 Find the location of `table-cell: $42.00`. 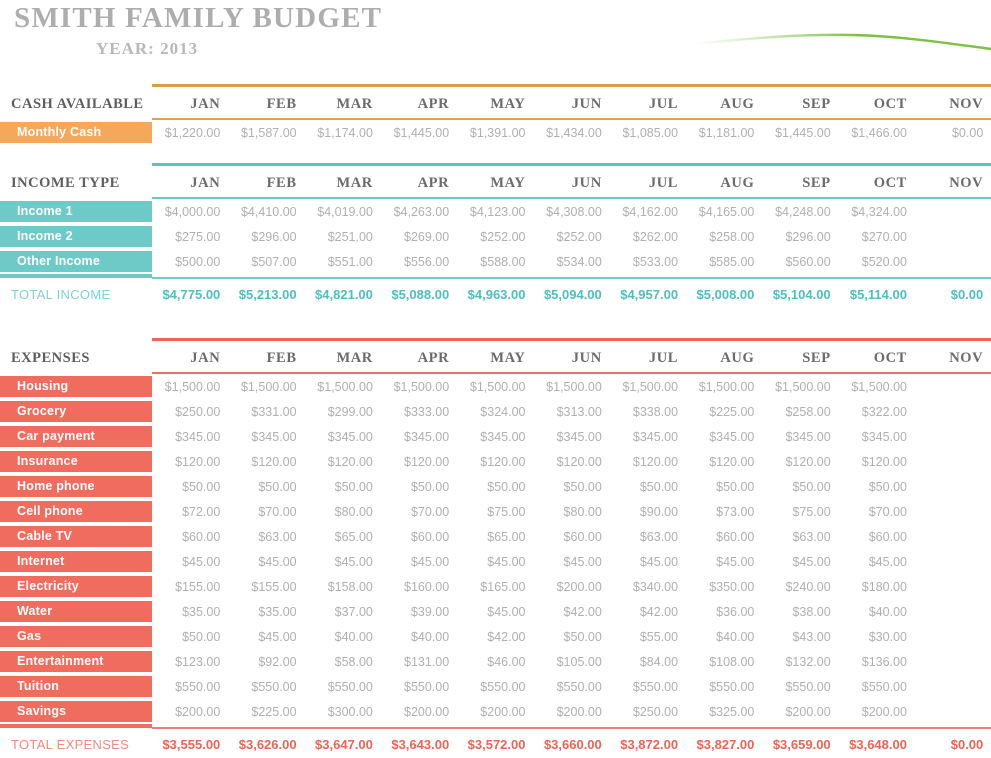

table-cell: $42.00 is located at coordinates (571, 611).